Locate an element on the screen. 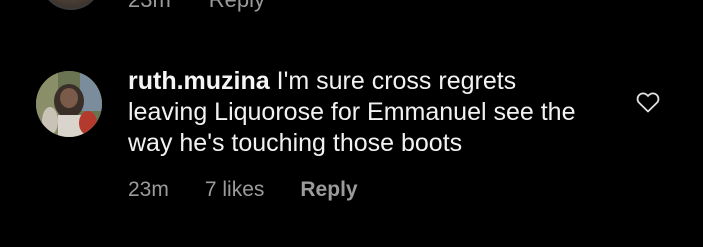 Image resolution: width=703 pixels, height=247 pixels. heart-outline-icon is located at coordinates (648, 102).